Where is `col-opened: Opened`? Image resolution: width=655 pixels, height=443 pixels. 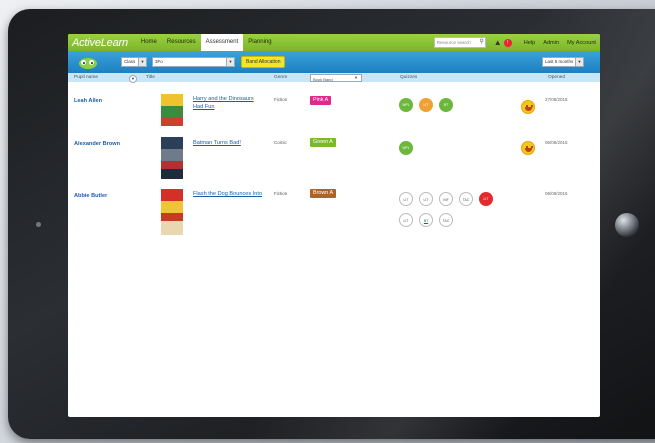 col-opened: Opened is located at coordinates (556, 77).